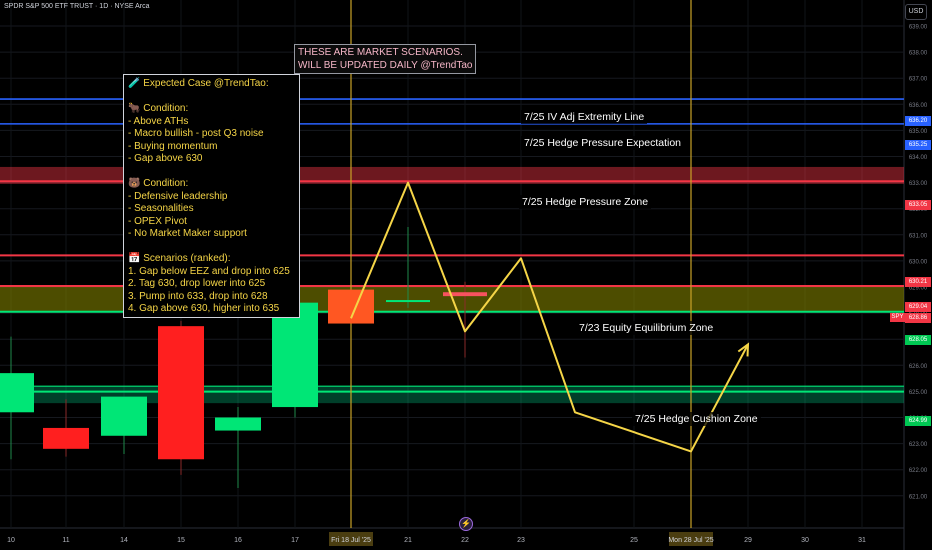 The width and height of the screenshot is (932, 550). What do you see at coordinates (862, 540) in the screenshot?
I see `x-tick-label: 31` at bounding box center [862, 540].